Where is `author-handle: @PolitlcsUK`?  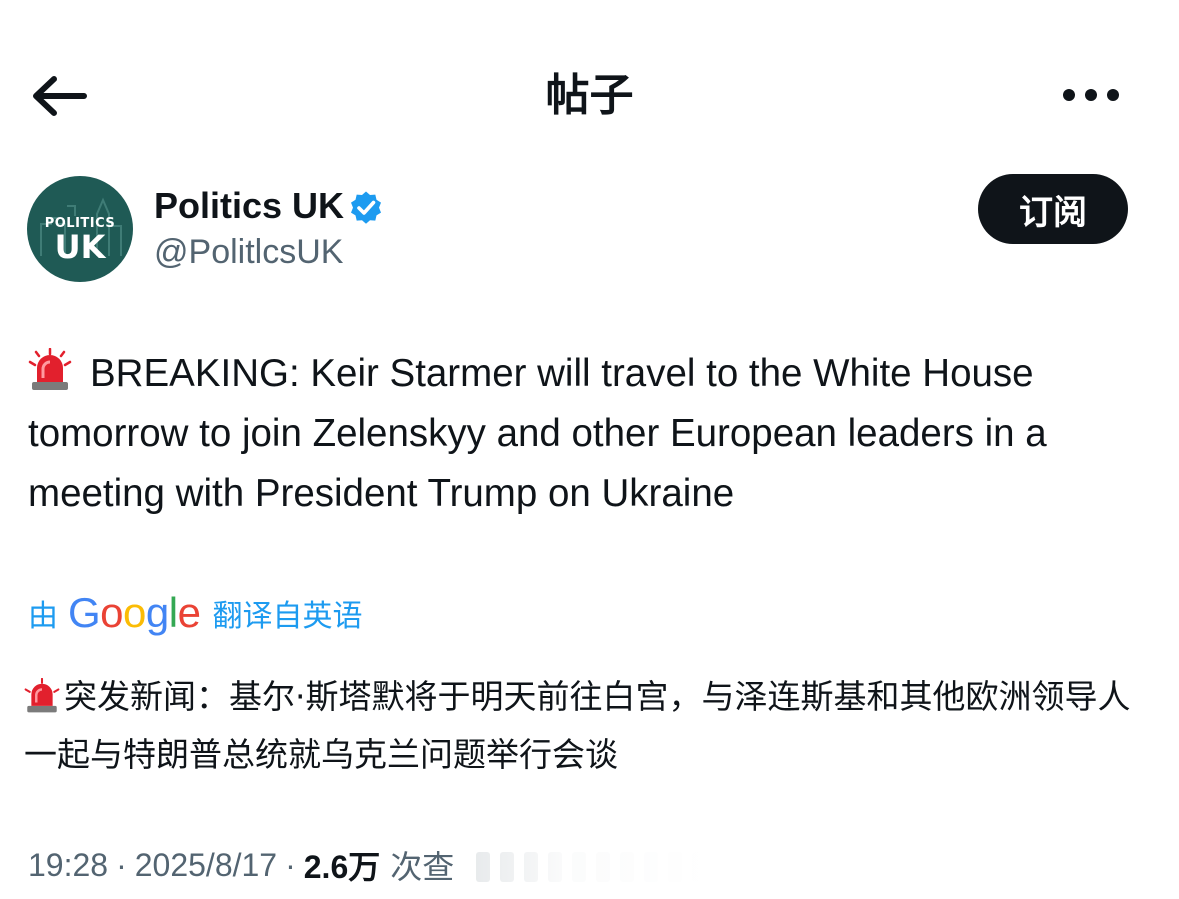 author-handle: @PolitlcsUK is located at coordinates (248, 252).